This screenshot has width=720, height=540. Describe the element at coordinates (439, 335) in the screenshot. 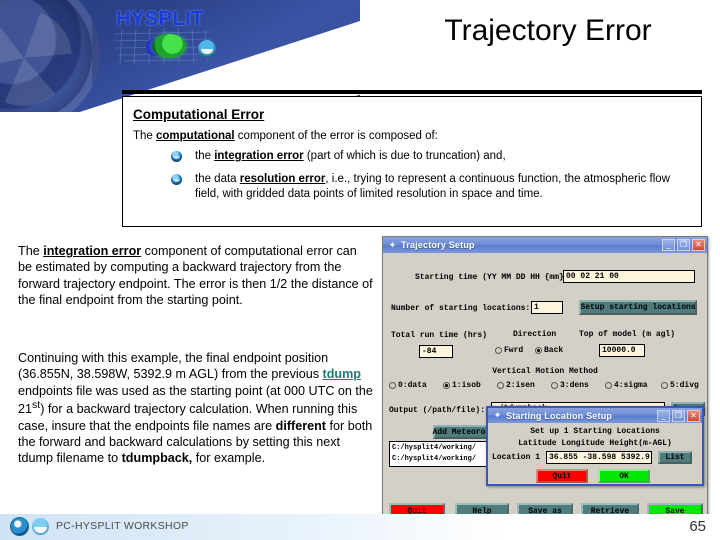

I see `total-runtime-label: Total run time (hrs)` at that location.